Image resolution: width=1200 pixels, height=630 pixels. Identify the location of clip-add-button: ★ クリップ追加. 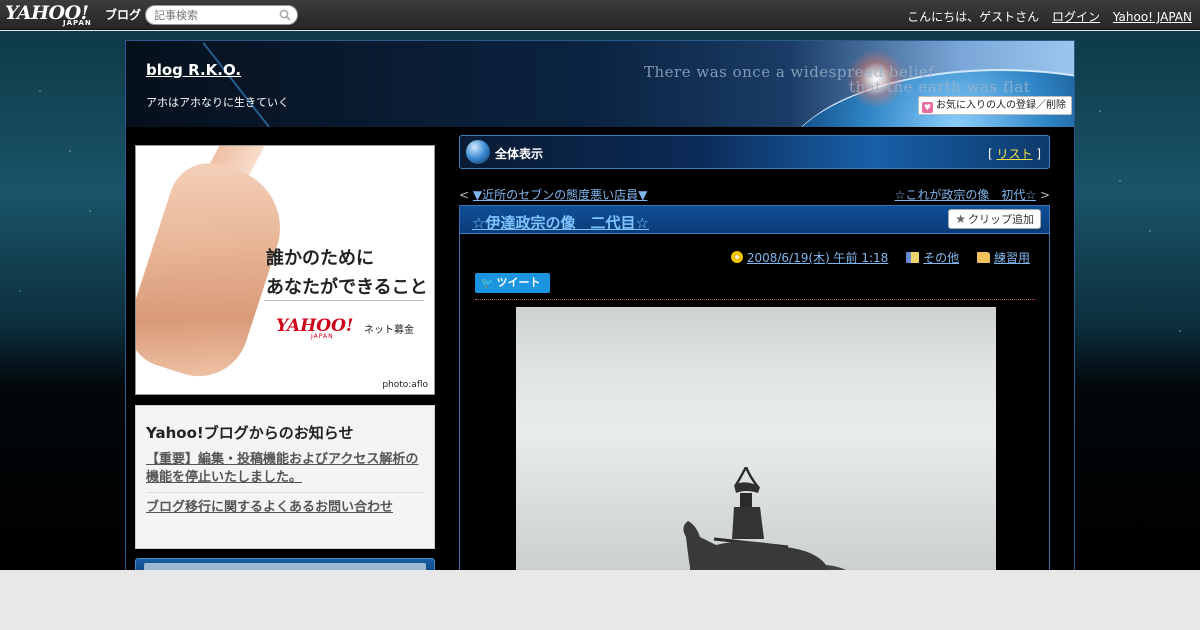
(994, 219).